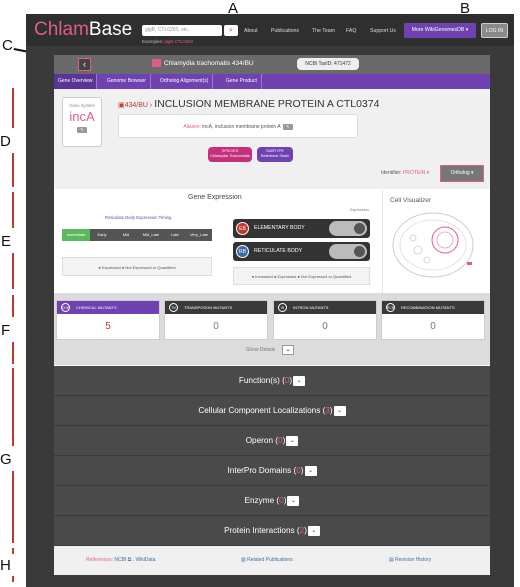 This screenshot has width=520, height=587. Describe the element at coordinates (311, 307) in the screenshot. I see `intron-mutants-label: INTRON MUTANTS` at that location.